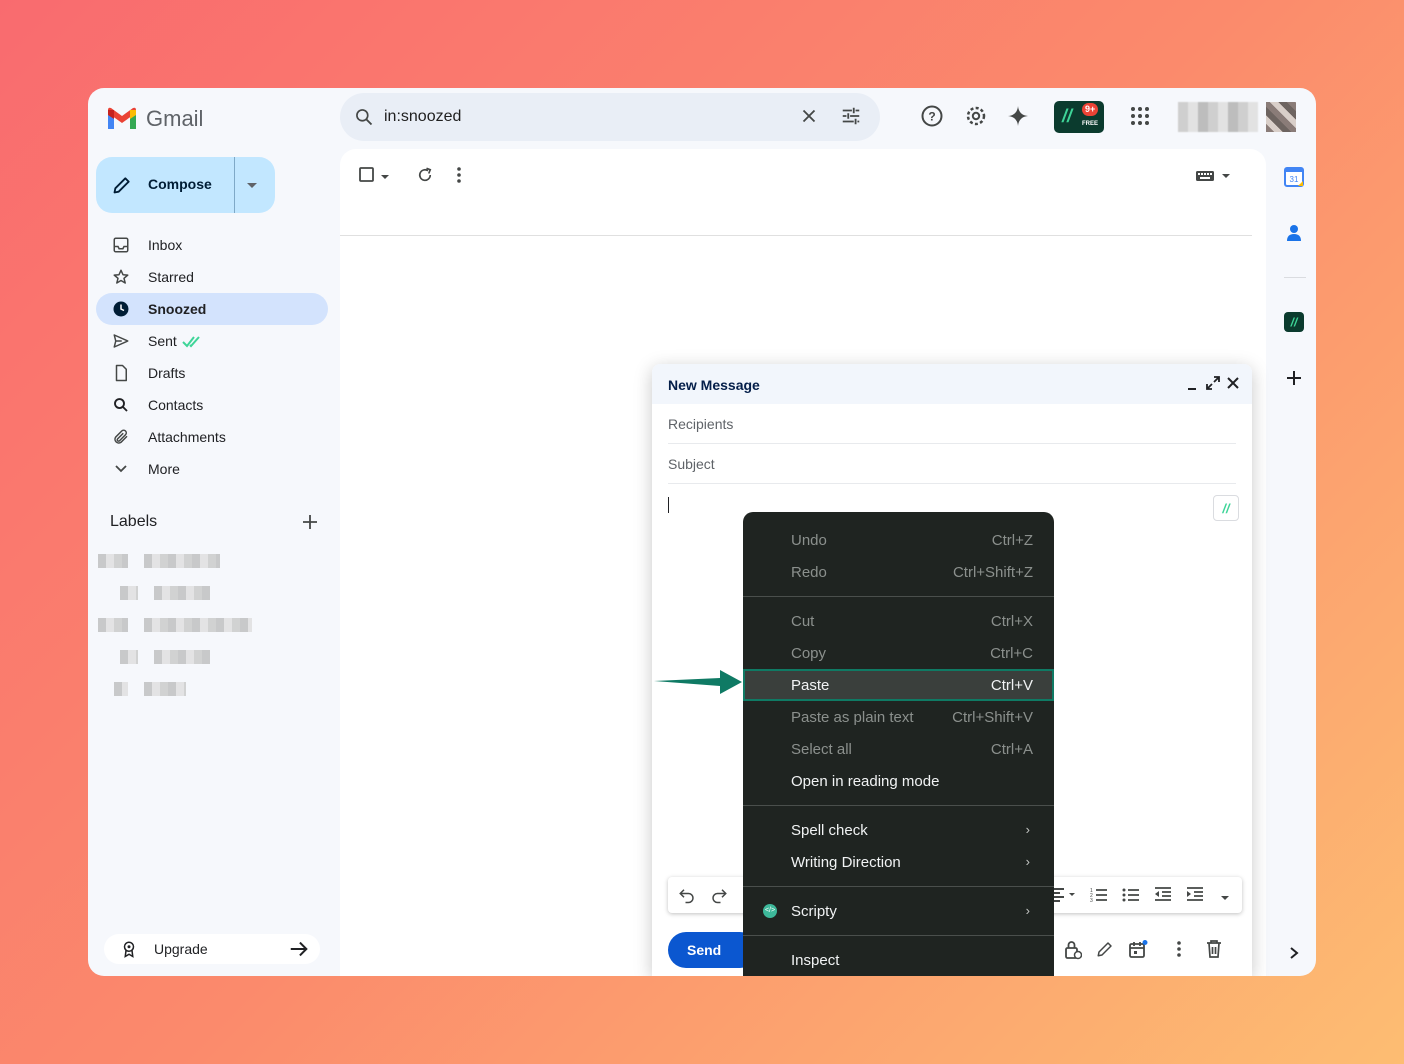  What do you see at coordinates (898, 749) in the screenshot?
I see `menu-item-select-all: Select all Ctrl+A` at bounding box center [898, 749].